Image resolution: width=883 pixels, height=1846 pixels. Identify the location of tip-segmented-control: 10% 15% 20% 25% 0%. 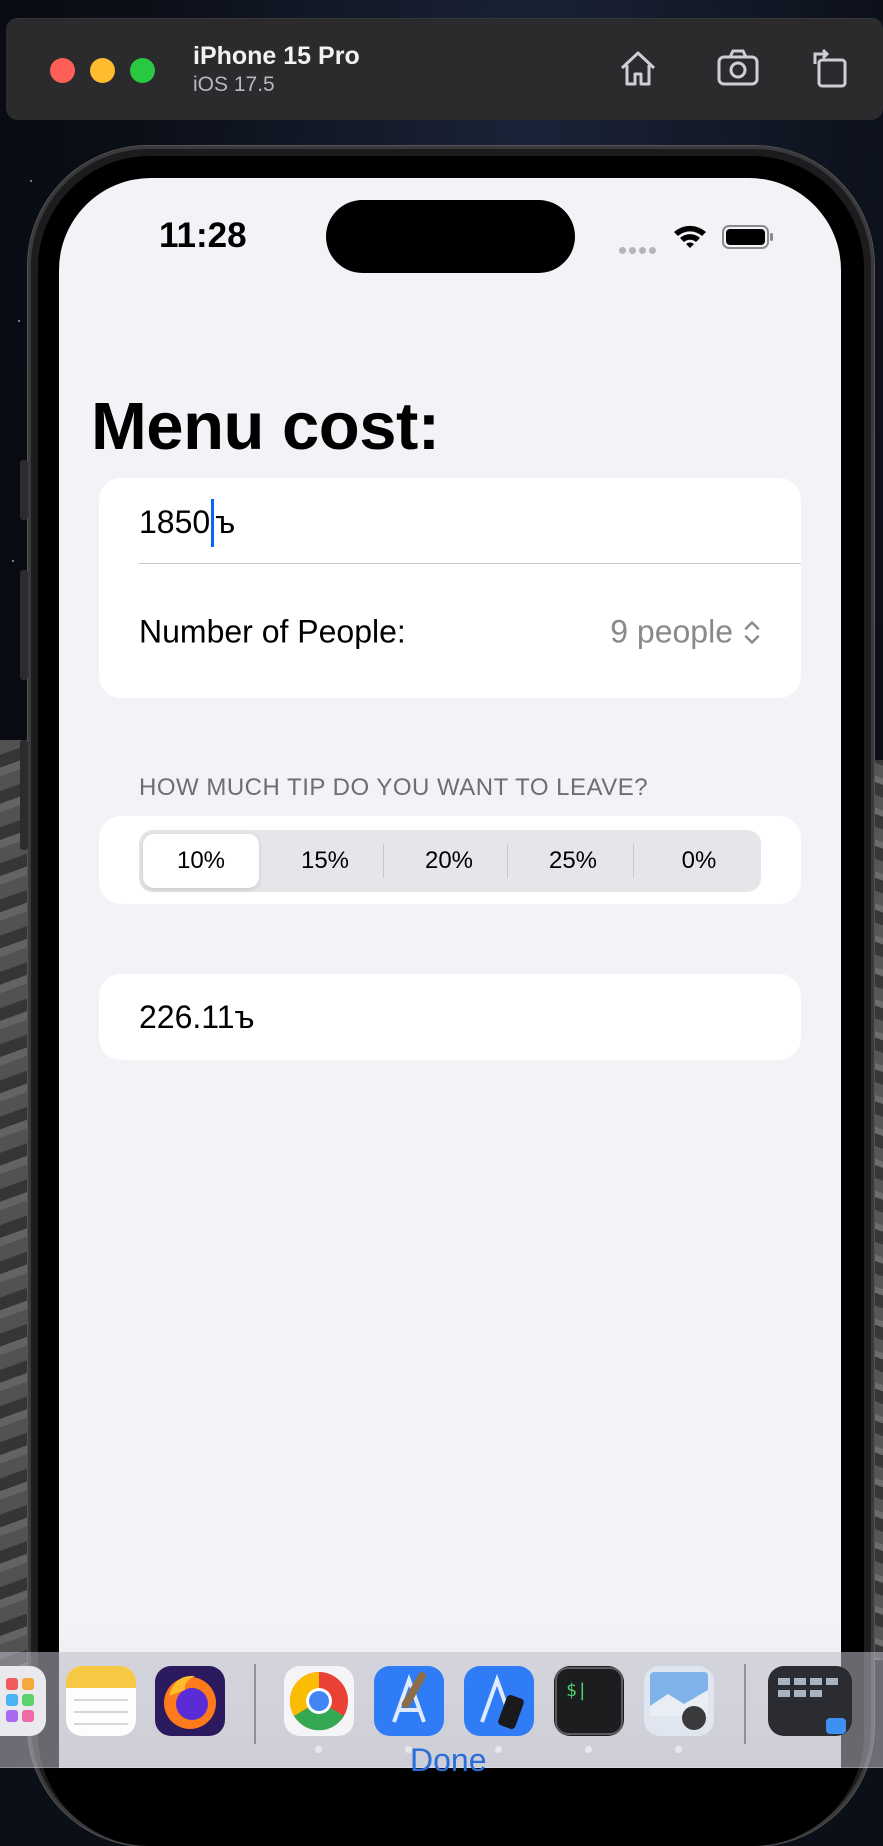
(450, 861).